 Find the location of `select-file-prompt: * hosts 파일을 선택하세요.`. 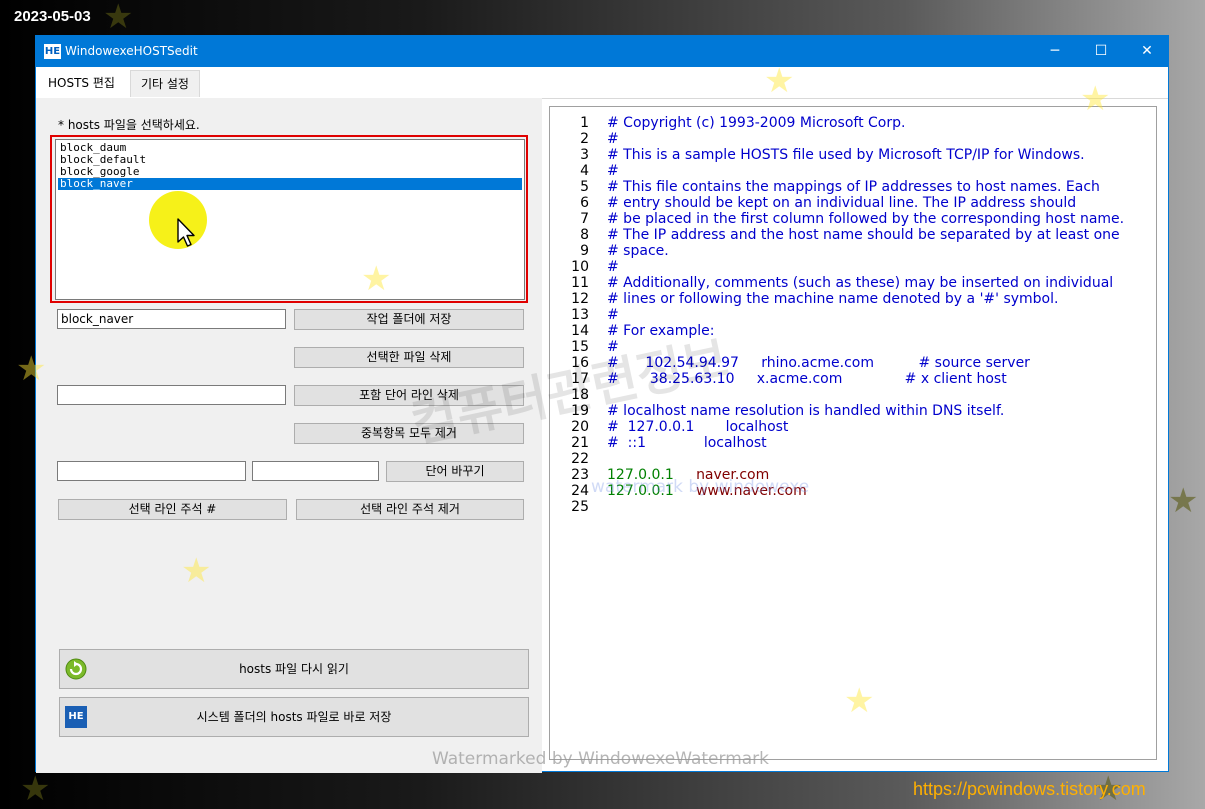

select-file-prompt: * hosts 파일을 선택하세요. is located at coordinates (129, 125).